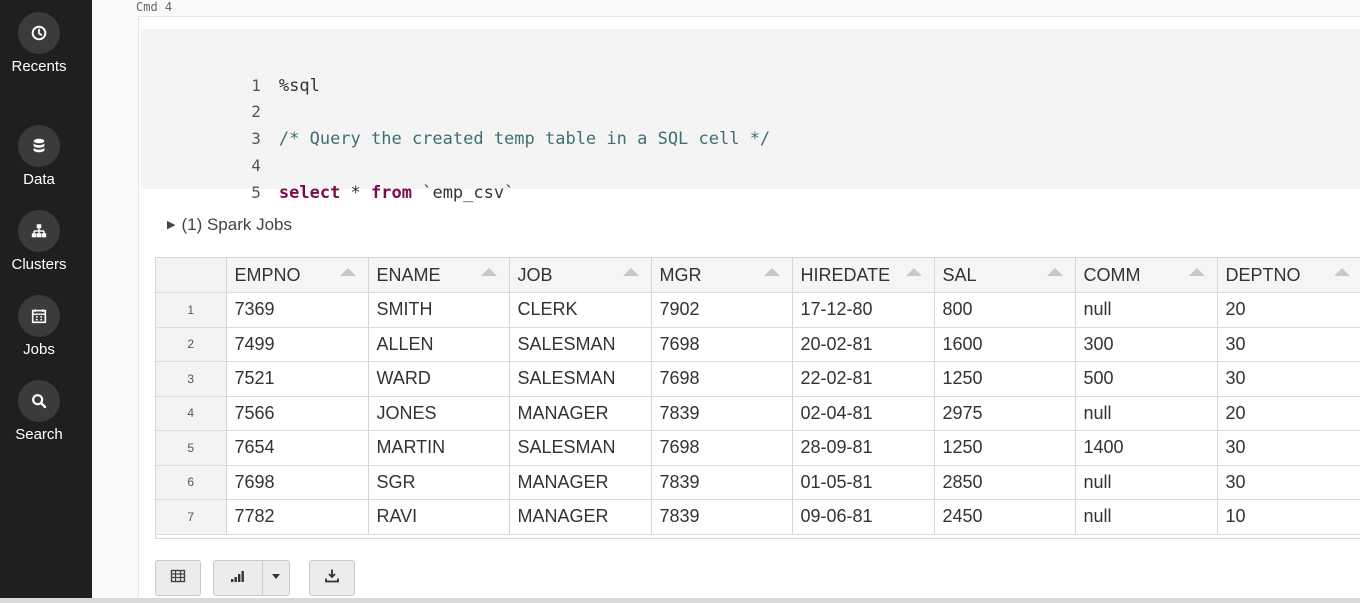  I want to click on table-cell: 2975, so click(1005, 413).